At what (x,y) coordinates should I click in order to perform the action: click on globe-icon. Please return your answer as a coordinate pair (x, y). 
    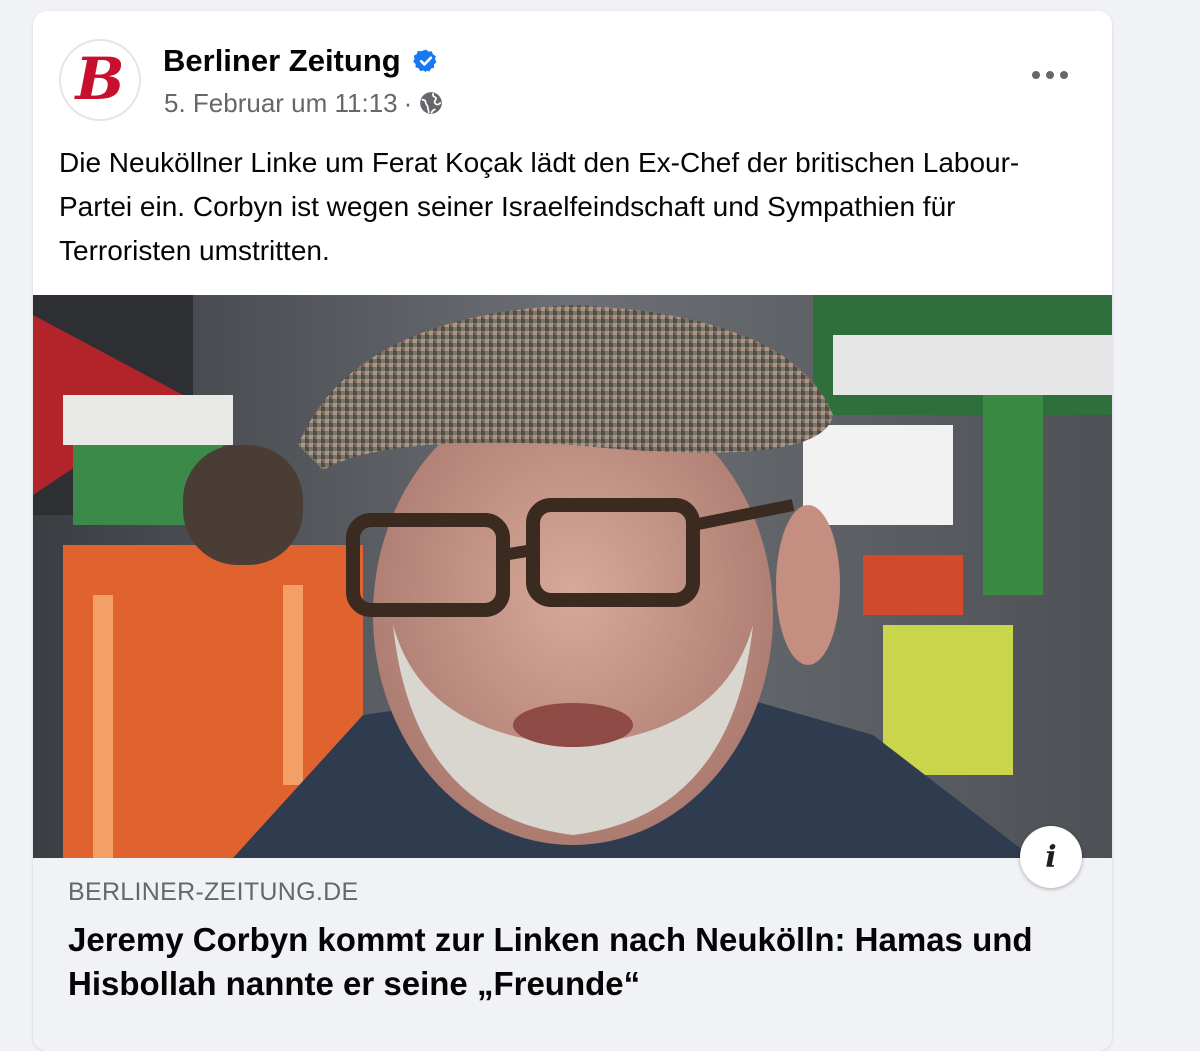
    Looking at the image, I should click on (431, 103).